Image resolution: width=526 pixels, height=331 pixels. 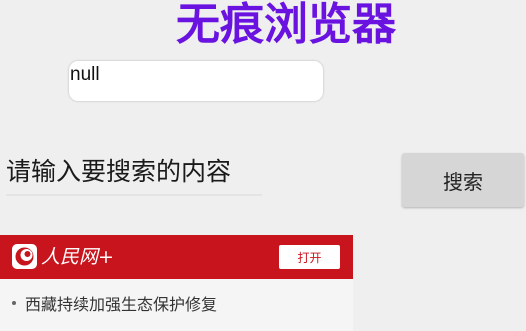 I want to click on app-title: 无痕浏览器, so click(x=286, y=25).